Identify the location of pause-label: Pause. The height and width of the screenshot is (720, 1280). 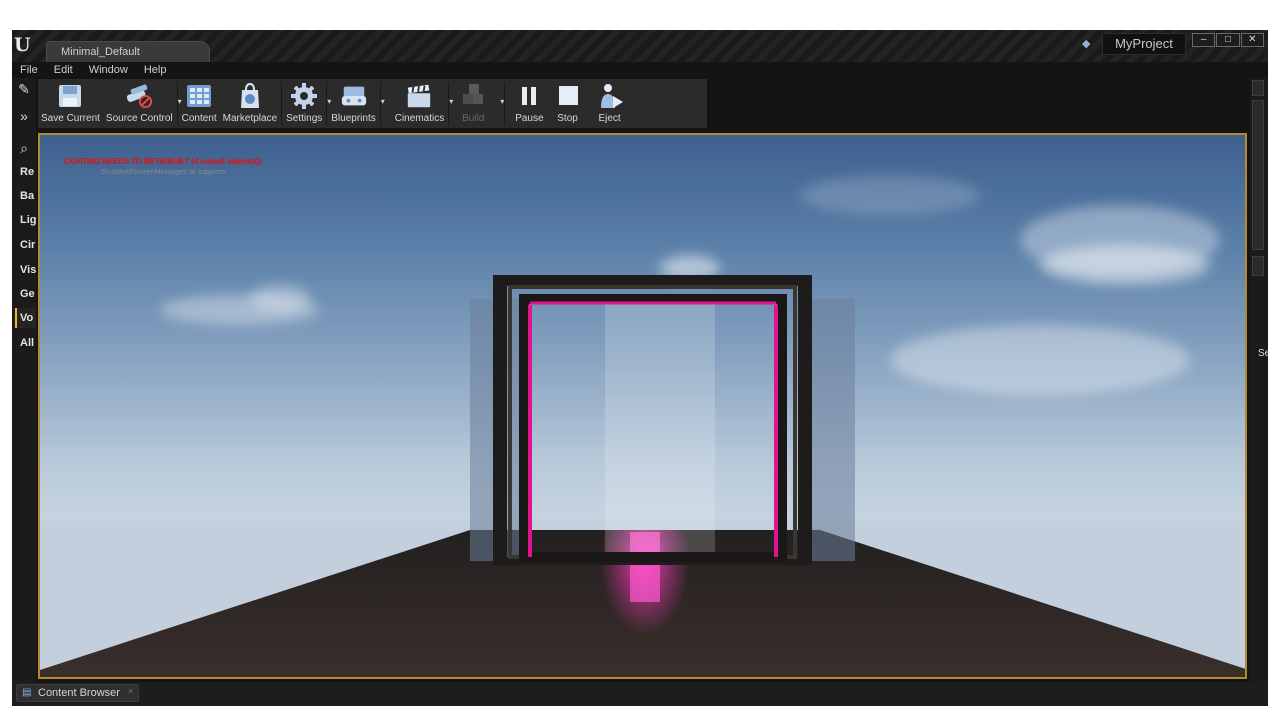
(529, 118).